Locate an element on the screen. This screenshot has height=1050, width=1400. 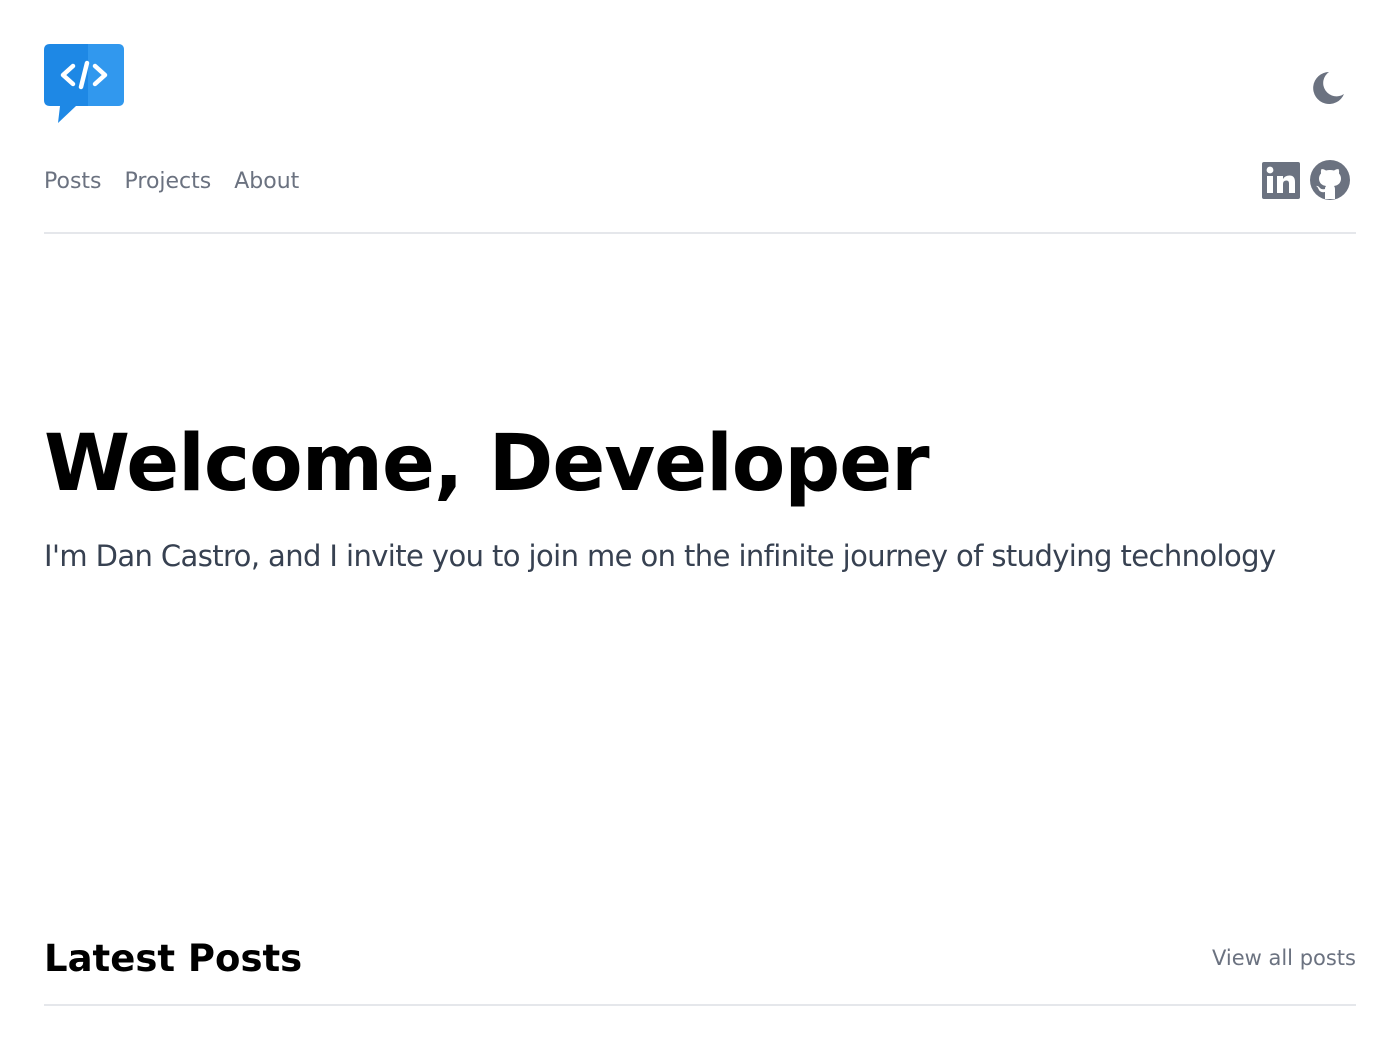
section-divider is located at coordinates (700, 1005).